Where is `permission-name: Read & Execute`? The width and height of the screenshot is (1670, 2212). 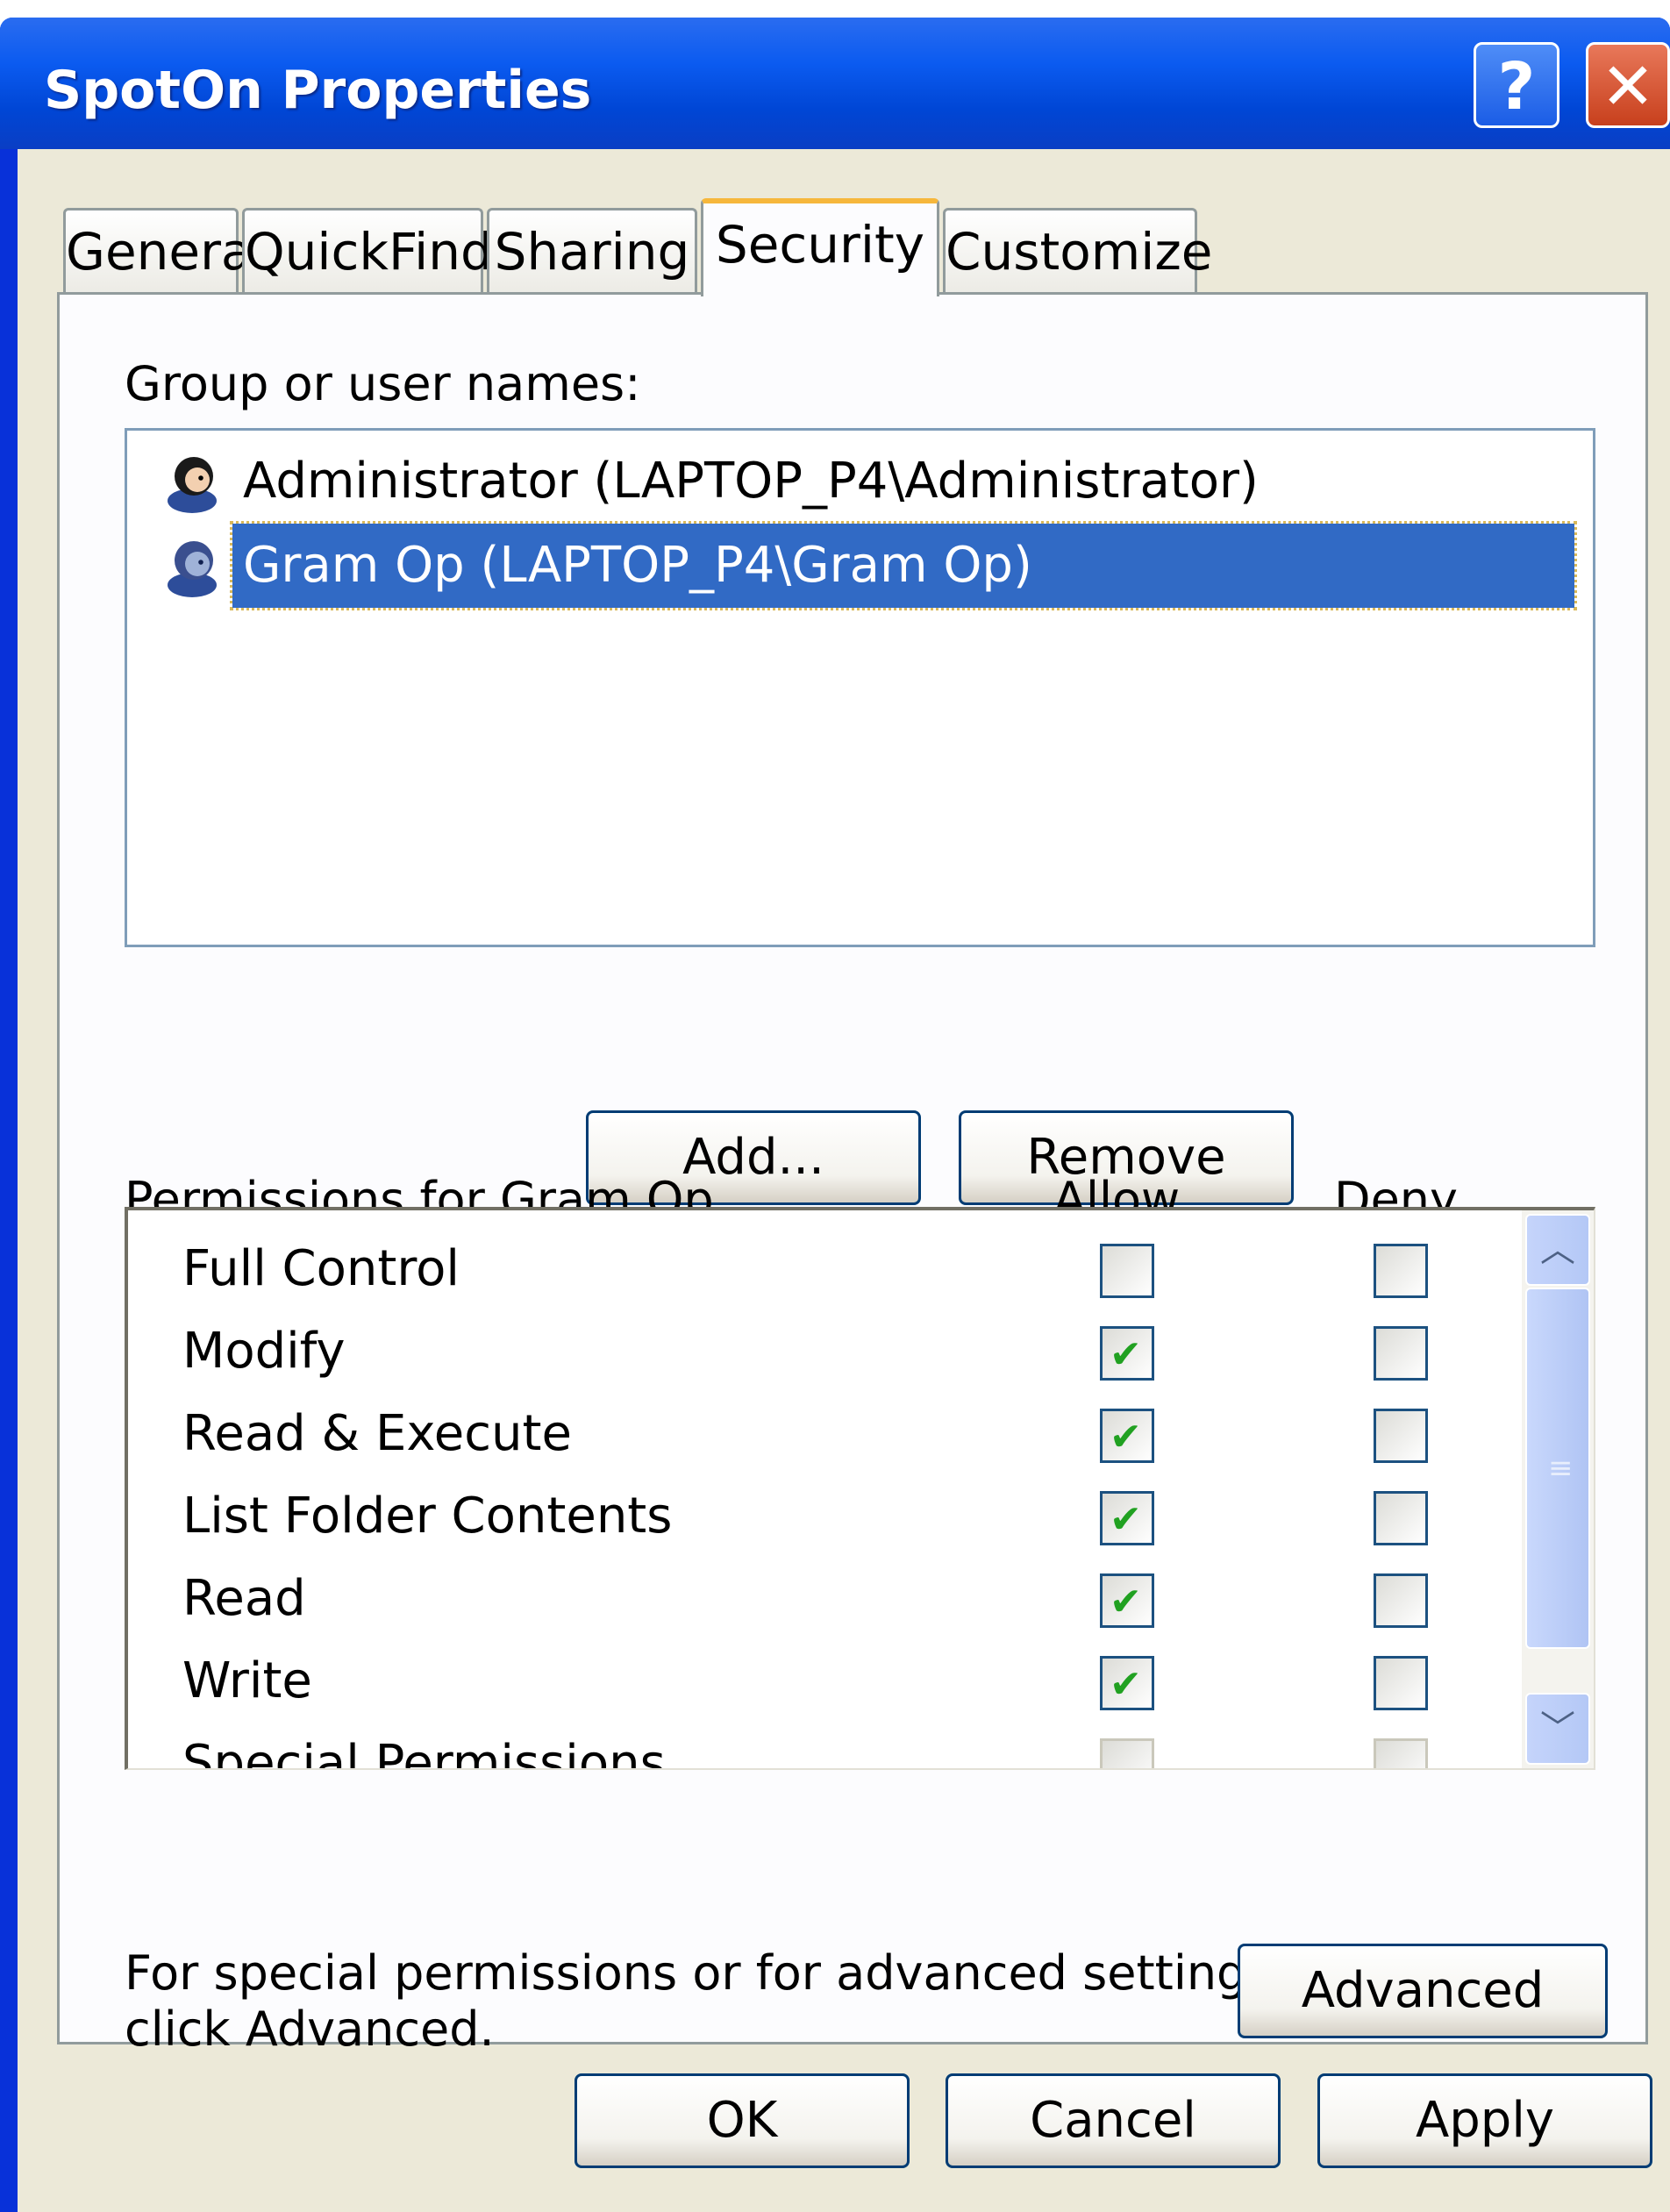 permission-name: Read & Execute is located at coordinates (377, 1433).